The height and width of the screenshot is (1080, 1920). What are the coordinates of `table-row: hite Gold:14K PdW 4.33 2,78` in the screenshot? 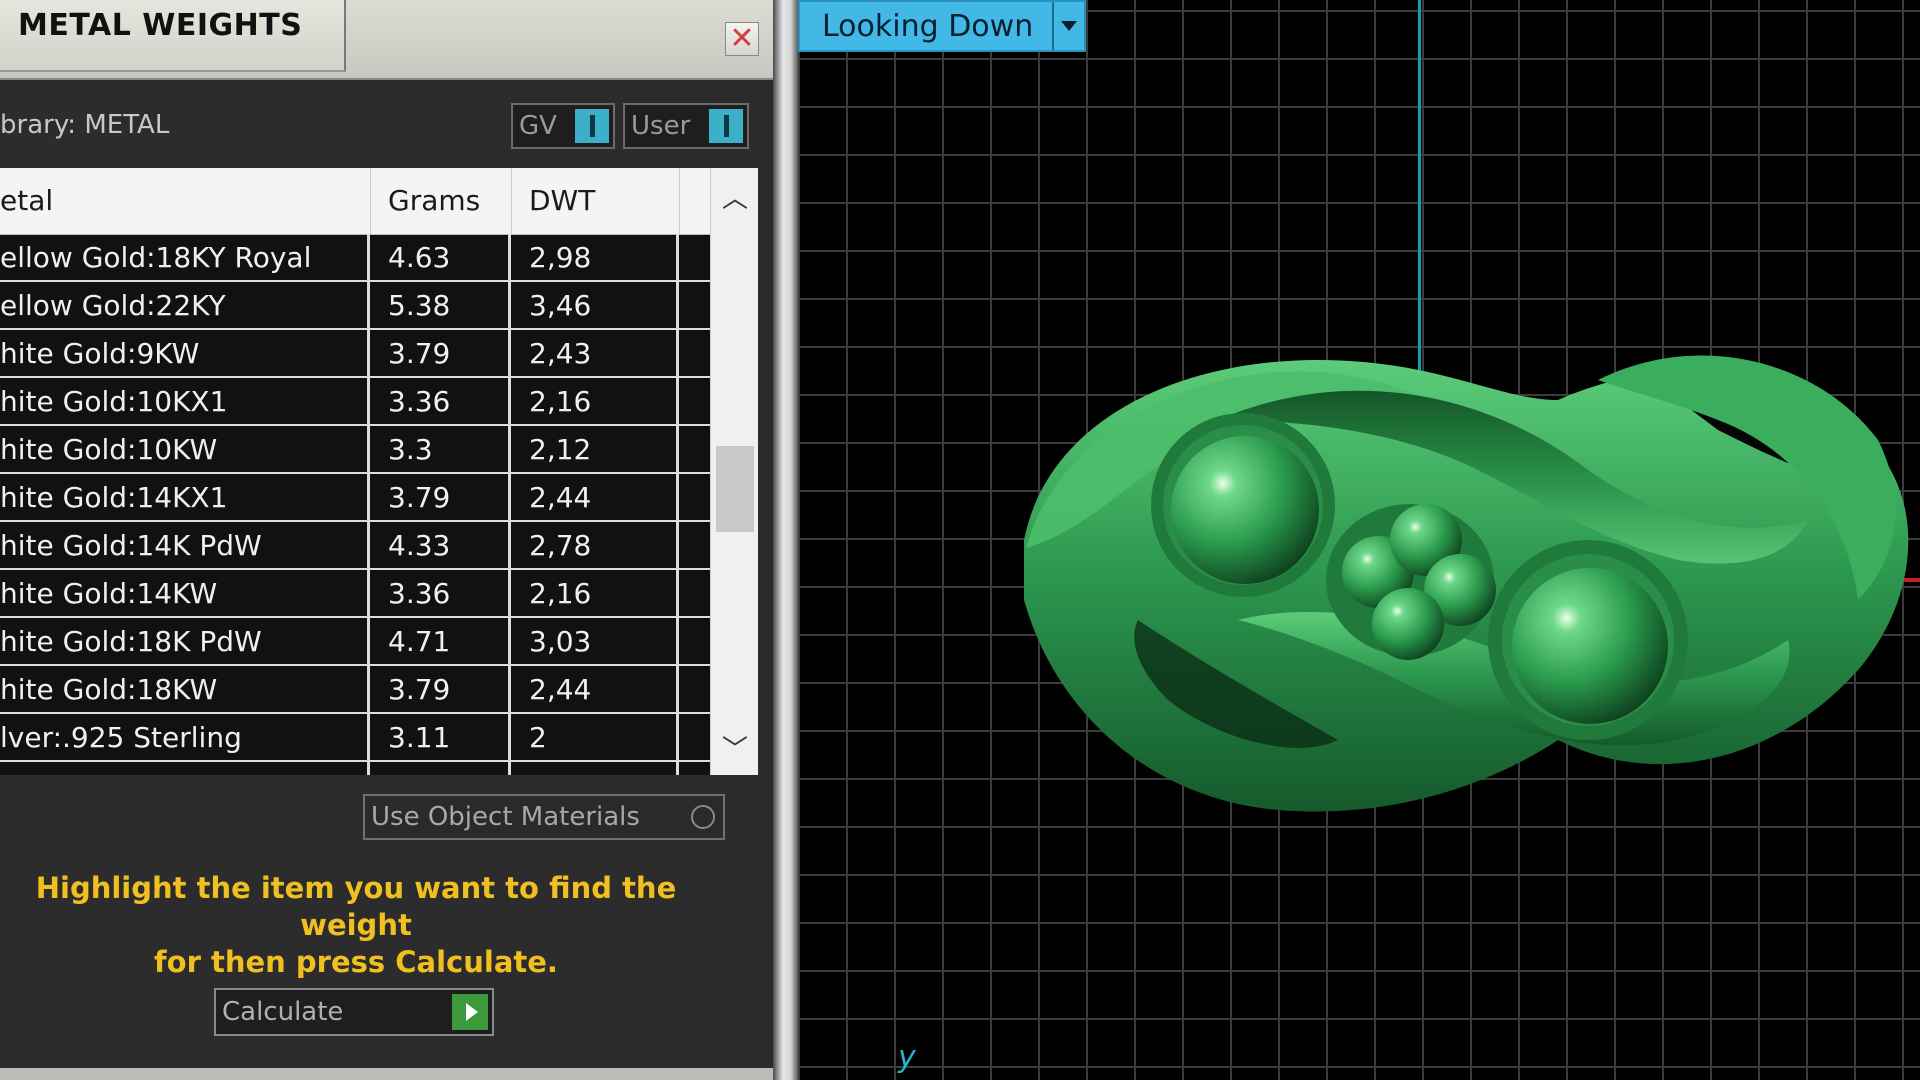 It's located at (355, 546).